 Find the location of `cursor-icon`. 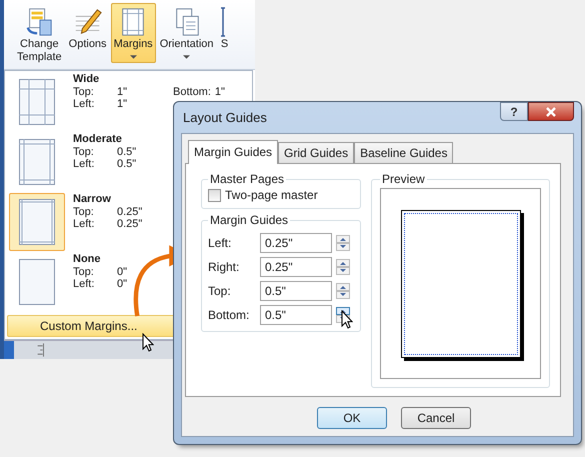

cursor-icon is located at coordinates (347, 319).